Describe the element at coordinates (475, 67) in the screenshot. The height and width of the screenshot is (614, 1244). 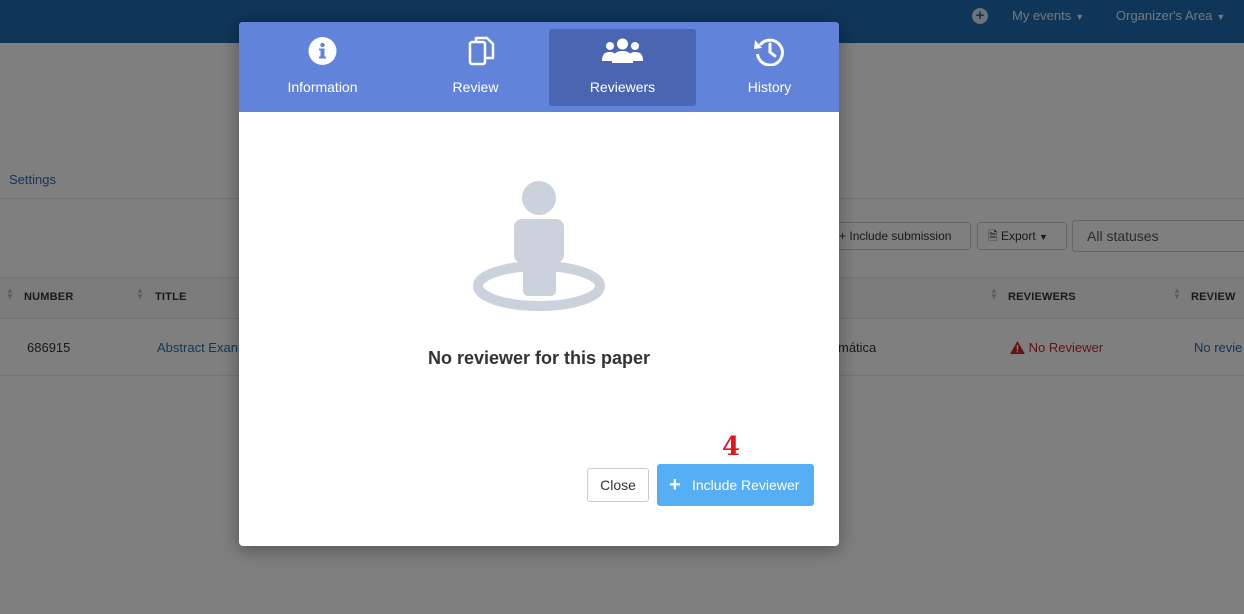
I see `tab-review: Review` at that location.